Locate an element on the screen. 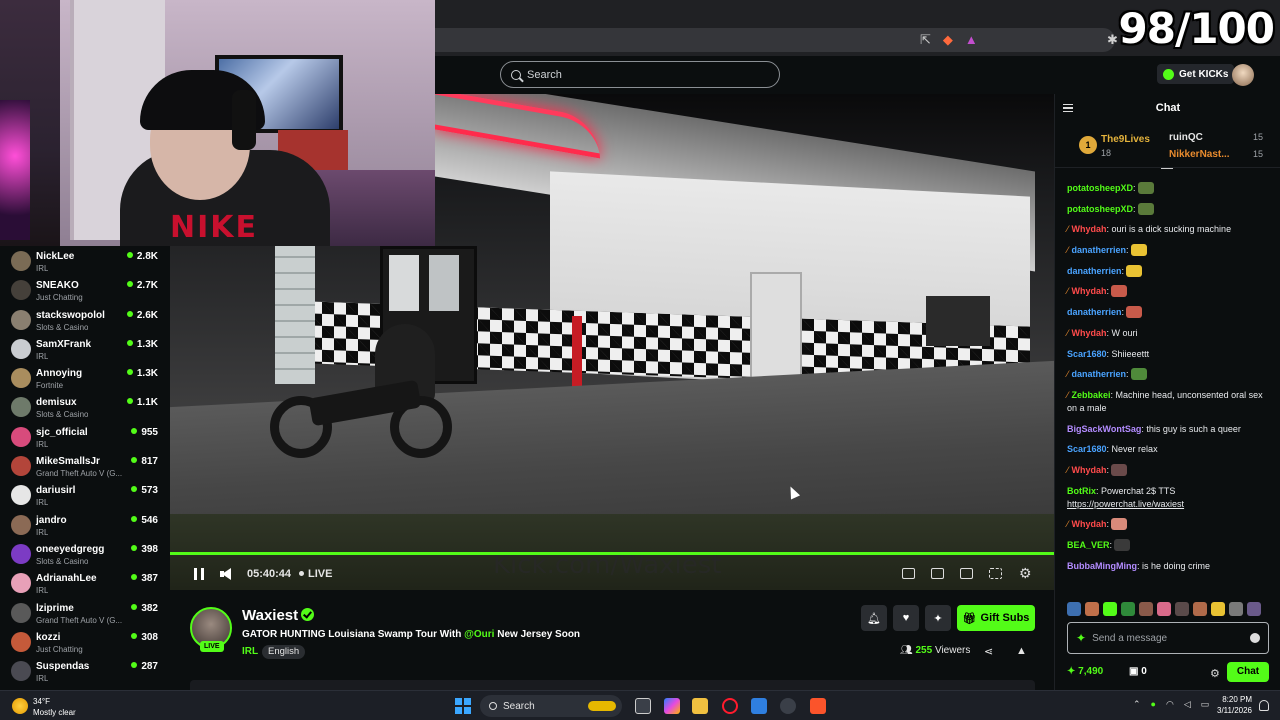 The width and height of the screenshot is (1280, 720). channel-item: AdrianahLee IRL 387 is located at coordinates (85, 582).